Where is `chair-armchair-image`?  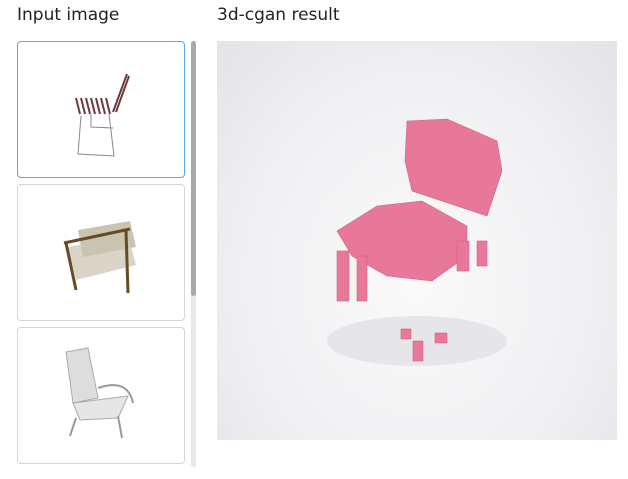 chair-armchair-image is located at coordinates (99, 257).